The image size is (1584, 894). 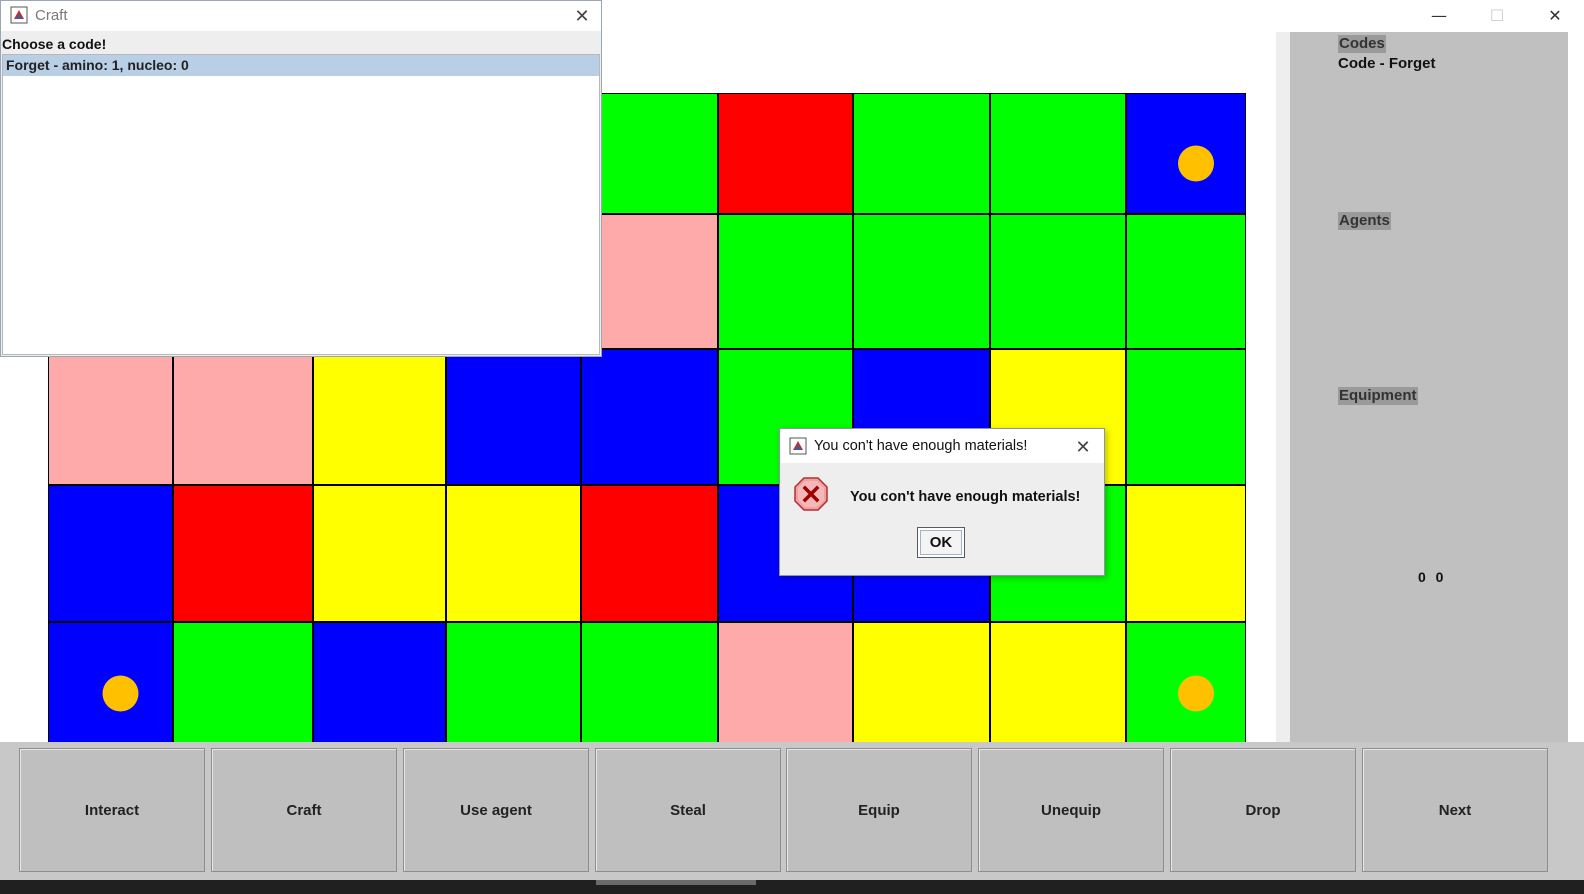 What do you see at coordinates (792, 887) in the screenshot?
I see `taskbar-edge` at bounding box center [792, 887].